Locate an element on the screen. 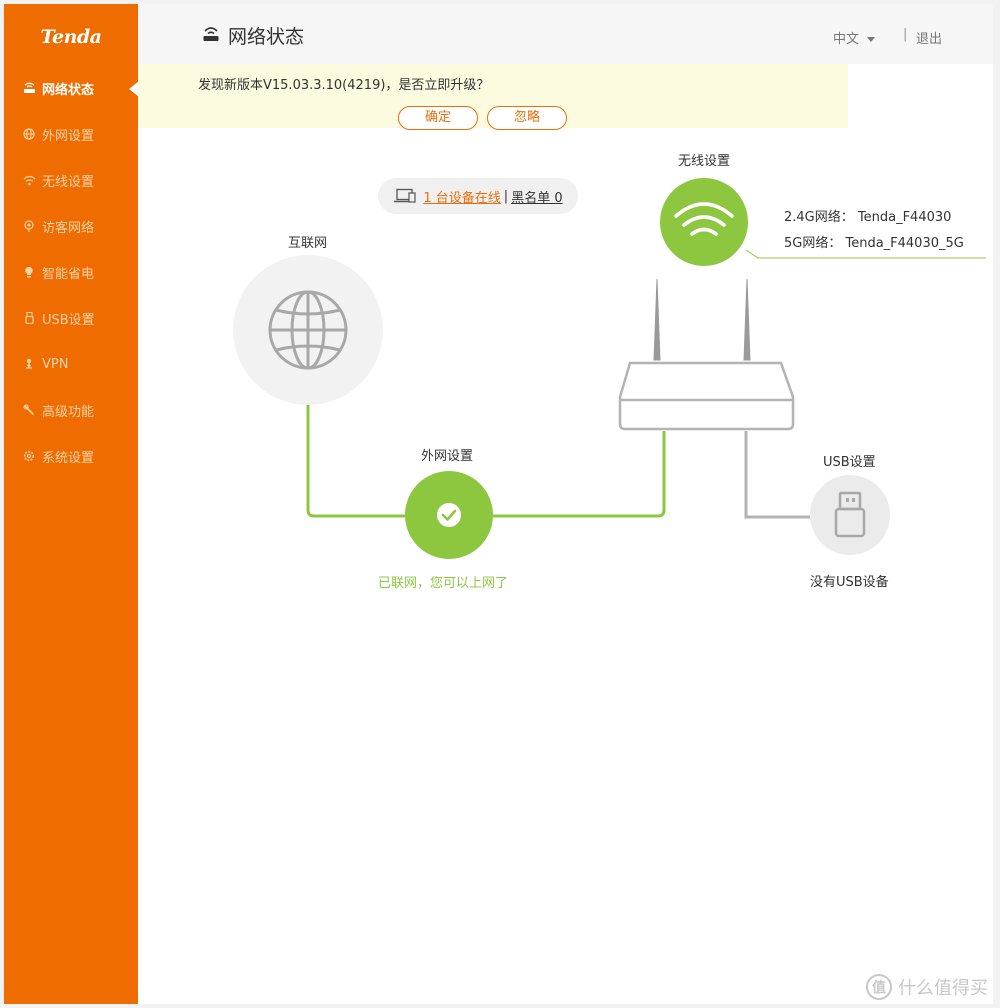  watermark-badge: 值 is located at coordinates (879, 987).